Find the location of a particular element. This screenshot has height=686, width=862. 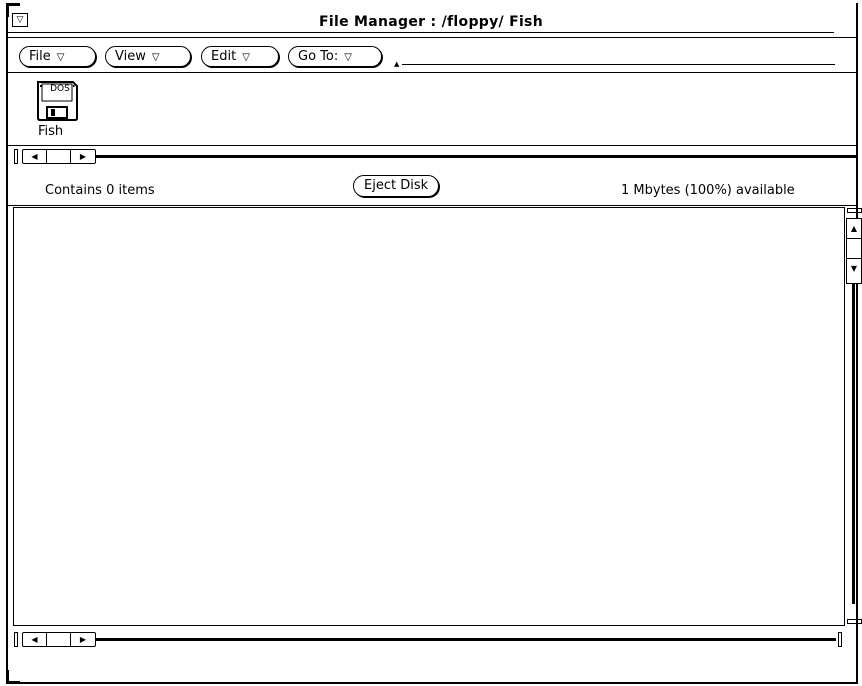

scroll-up-icon: ▲ is located at coordinates (854, 229).